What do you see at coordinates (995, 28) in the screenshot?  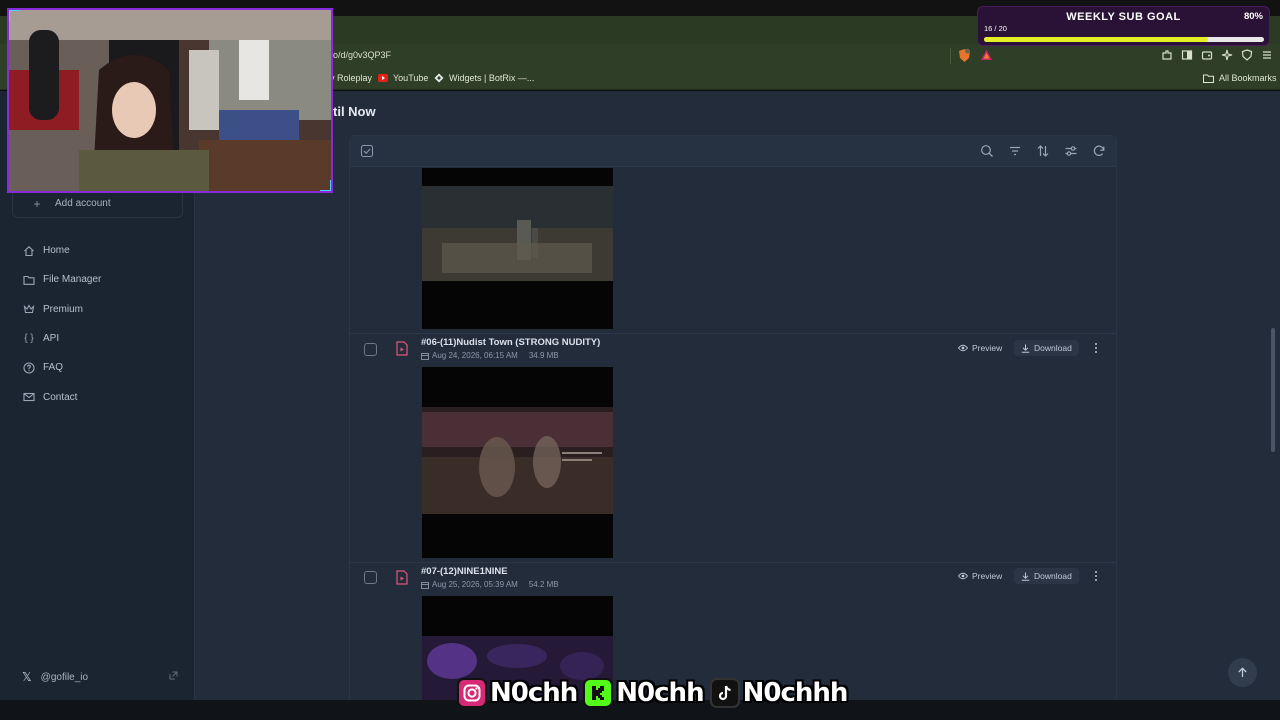 I see `sub-goal-count: 16 / 20` at bounding box center [995, 28].